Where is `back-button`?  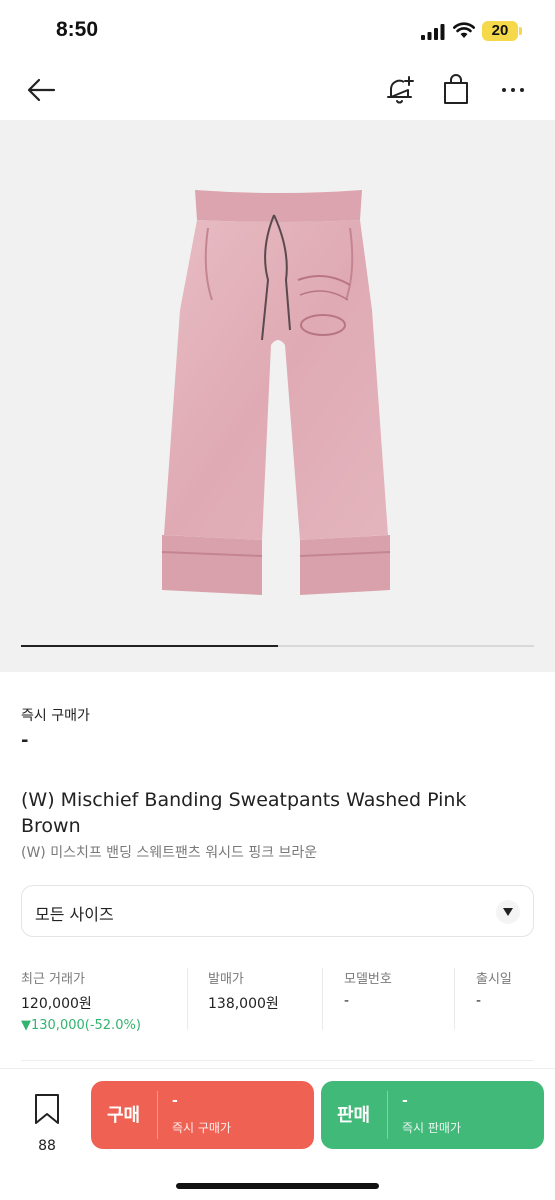 back-button is located at coordinates (41, 90).